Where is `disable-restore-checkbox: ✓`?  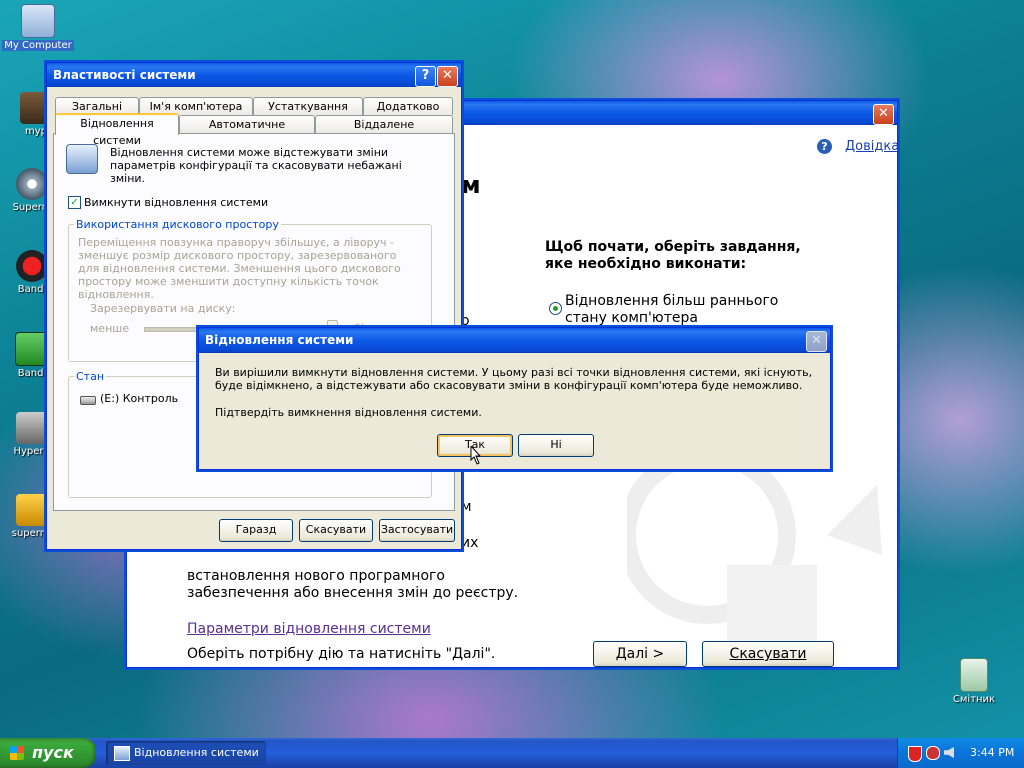 disable-restore-checkbox: ✓ is located at coordinates (74, 202).